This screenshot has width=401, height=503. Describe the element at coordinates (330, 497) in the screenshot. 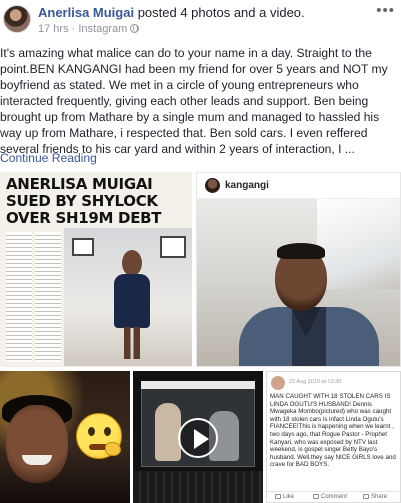

I see `screenshot-comment: Comment` at that location.